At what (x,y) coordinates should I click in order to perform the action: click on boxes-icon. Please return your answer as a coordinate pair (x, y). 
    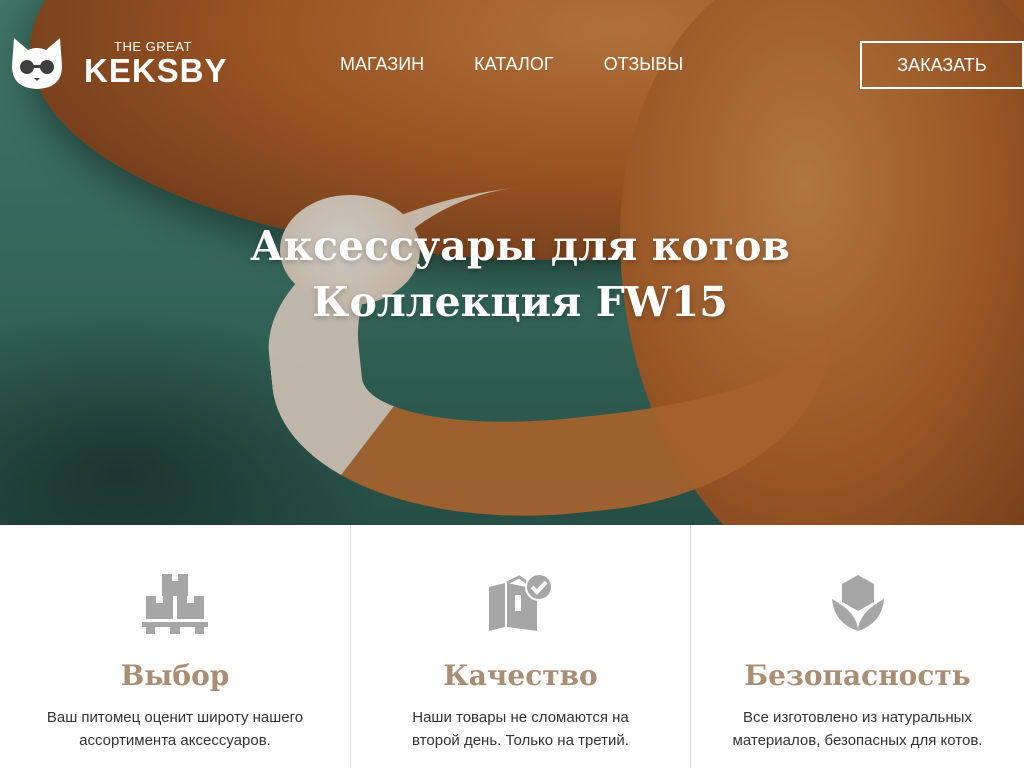
    Looking at the image, I should click on (175, 604).